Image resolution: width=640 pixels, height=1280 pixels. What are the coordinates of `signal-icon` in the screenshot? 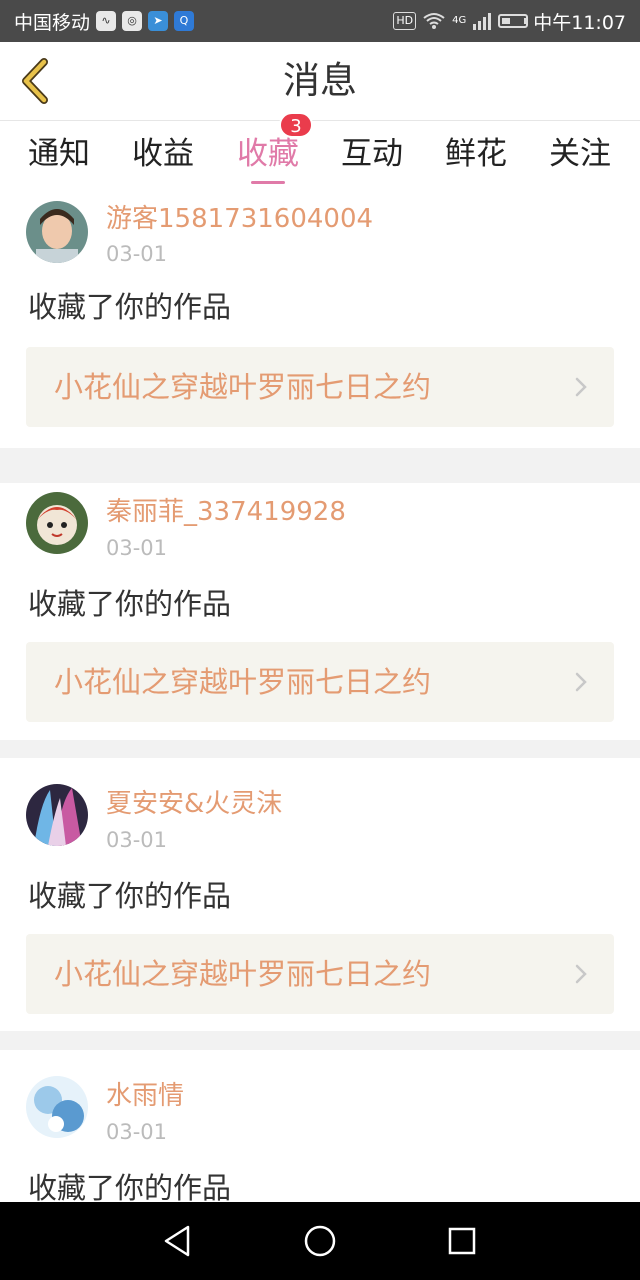 It's located at (482, 21).